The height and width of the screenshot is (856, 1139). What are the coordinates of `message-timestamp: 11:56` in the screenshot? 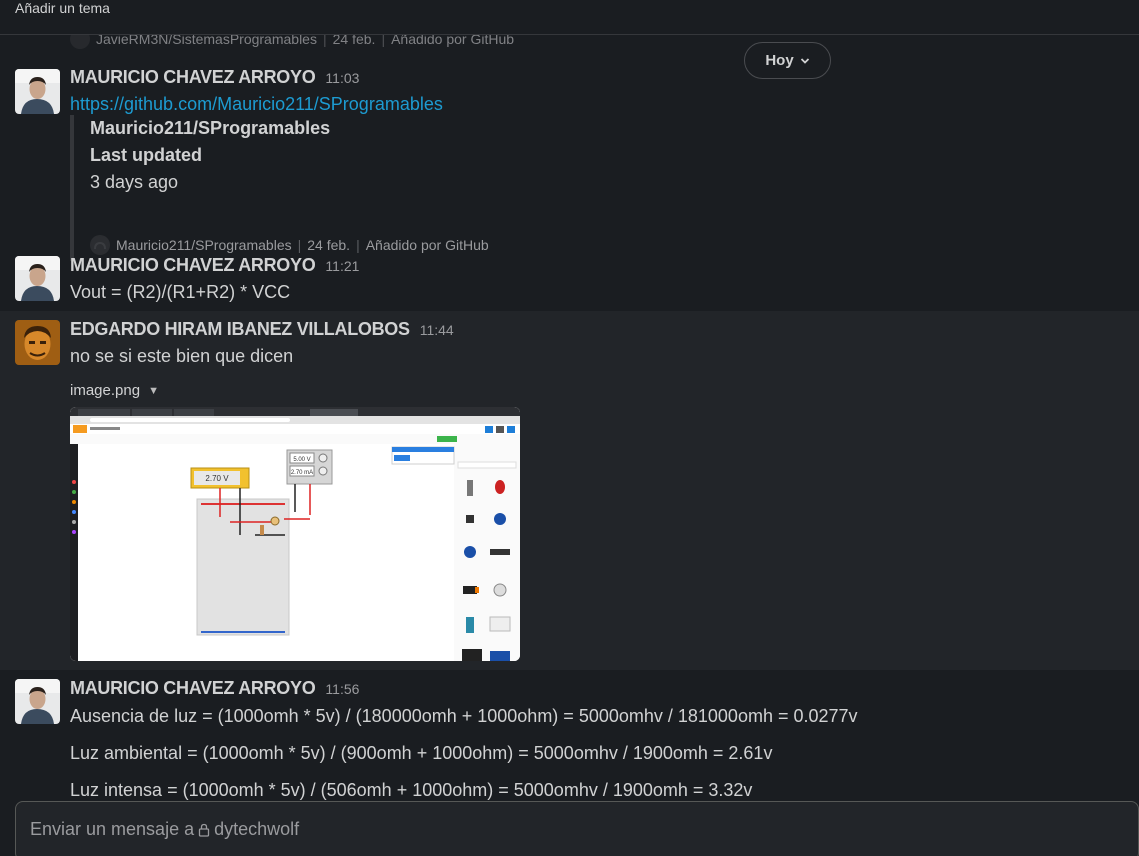 It's located at (342, 689).